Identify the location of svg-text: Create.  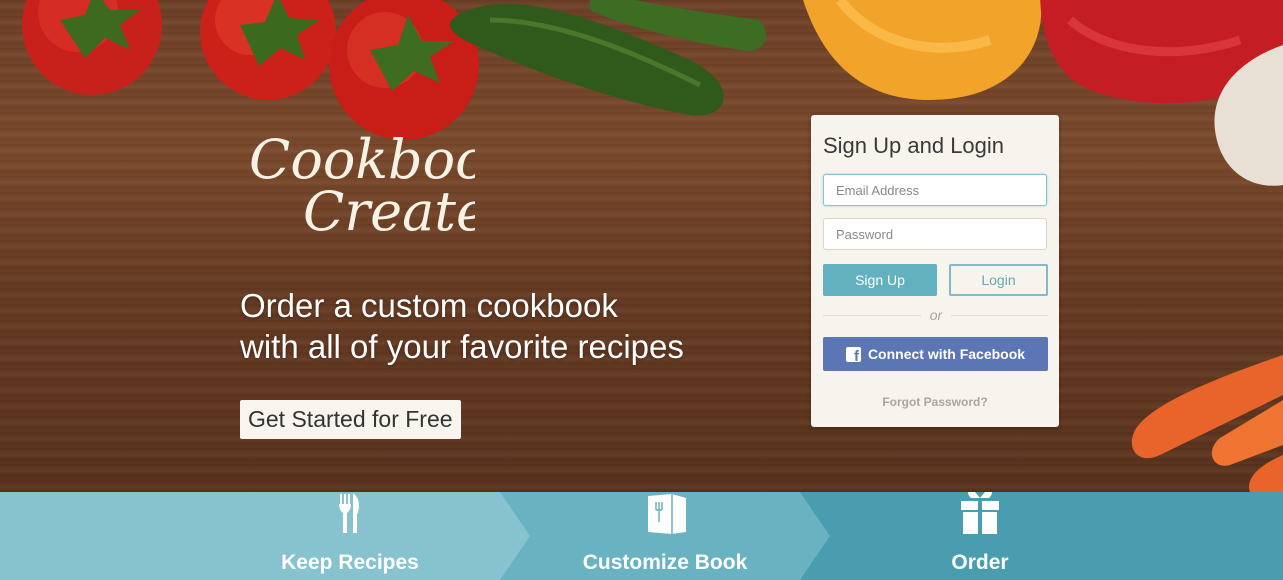
(389, 211).